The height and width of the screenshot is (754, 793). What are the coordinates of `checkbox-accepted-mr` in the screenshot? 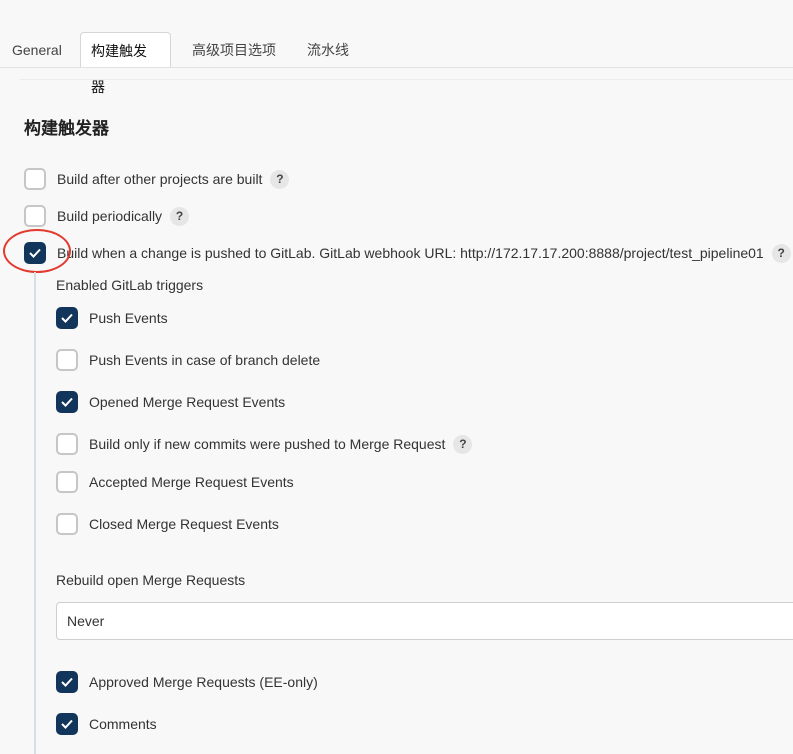 It's located at (67, 482).